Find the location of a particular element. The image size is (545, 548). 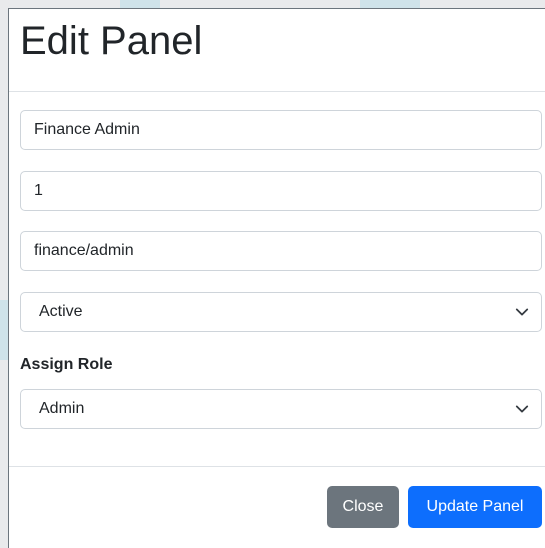

assign-role-select-value: Admin is located at coordinates (62, 408).